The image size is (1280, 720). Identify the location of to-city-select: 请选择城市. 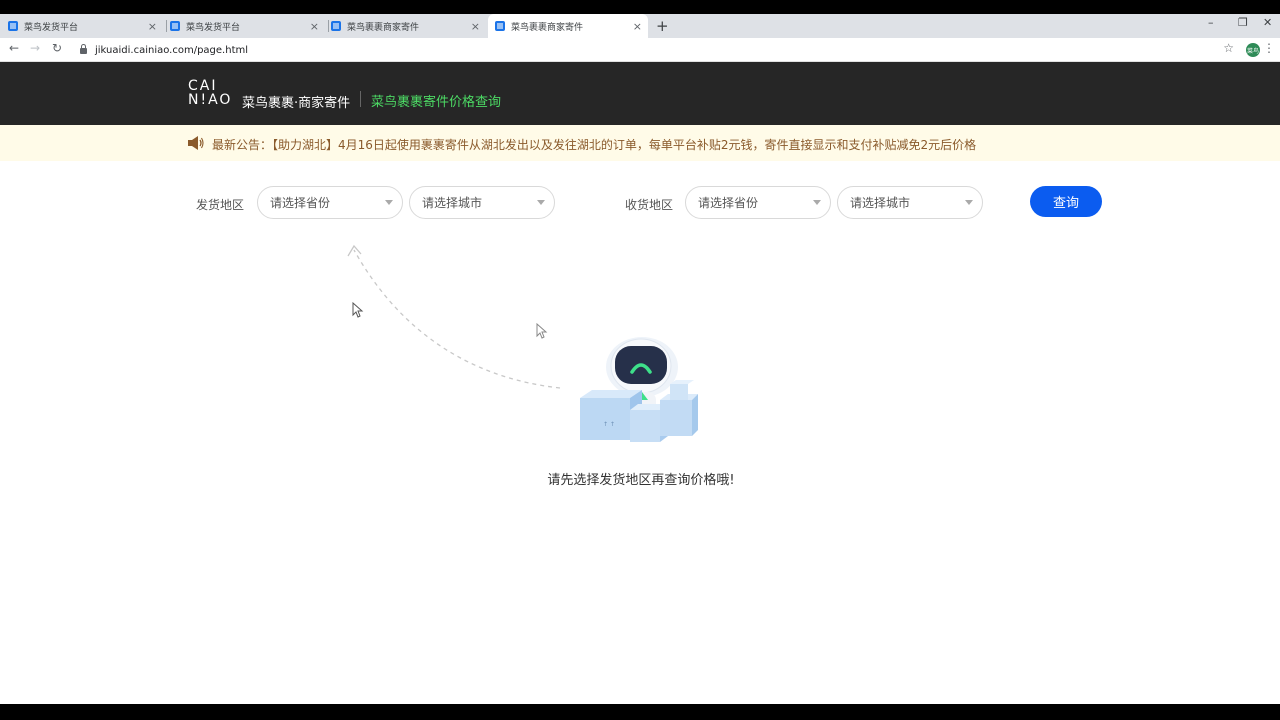
(910, 202).